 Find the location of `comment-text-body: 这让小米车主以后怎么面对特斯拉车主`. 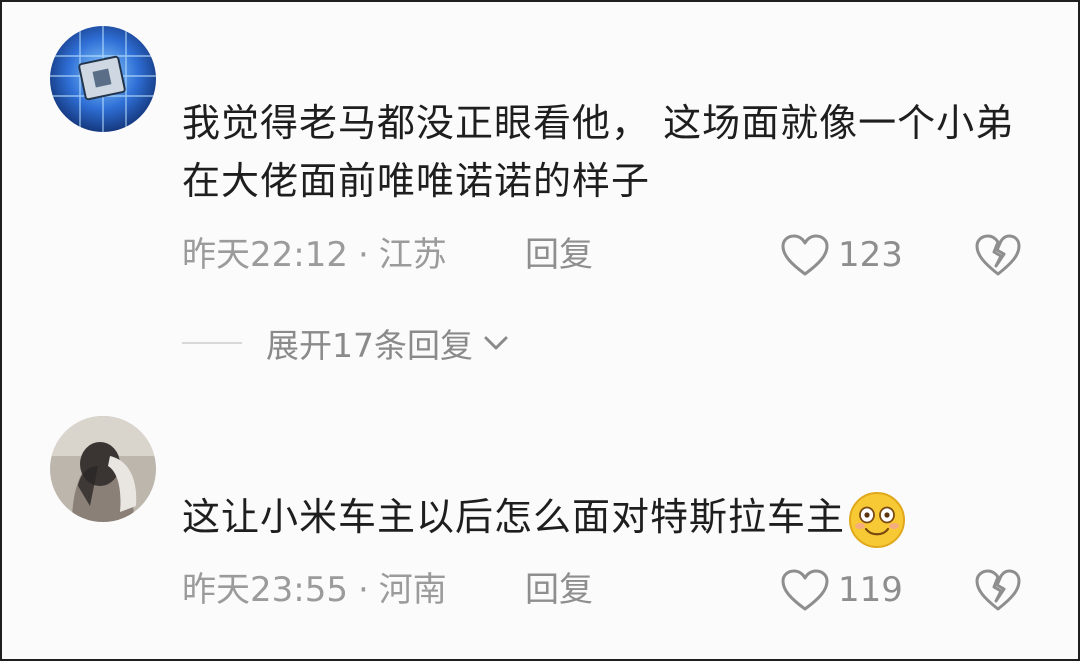

comment-text-body: 这让小米车主以后怎么面对特斯拉车主 is located at coordinates (514, 517).